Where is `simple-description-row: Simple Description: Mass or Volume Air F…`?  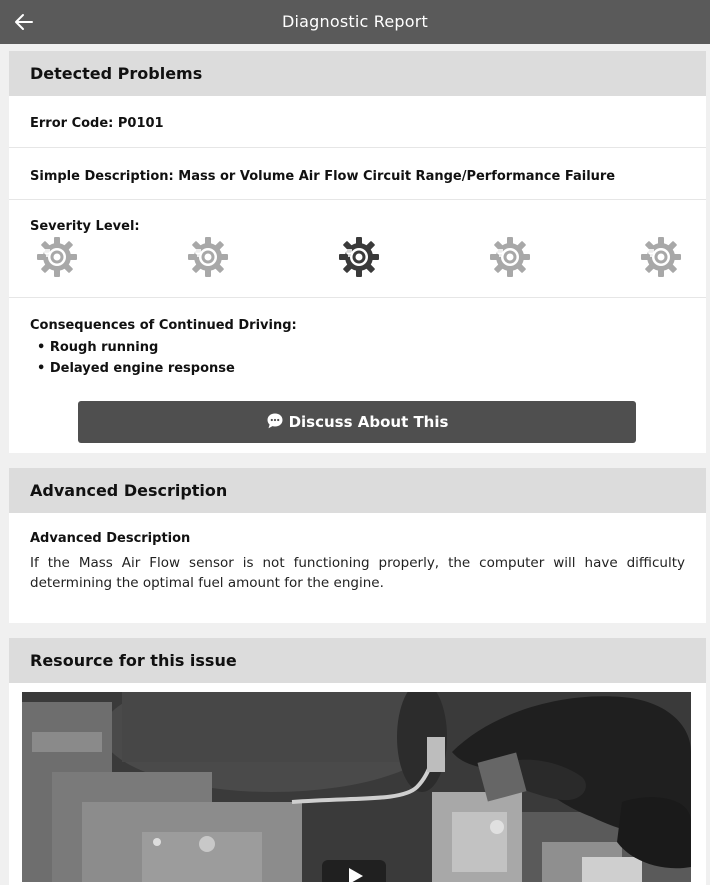 simple-description-row: Simple Description: Mass or Volume Air F… is located at coordinates (357, 174).